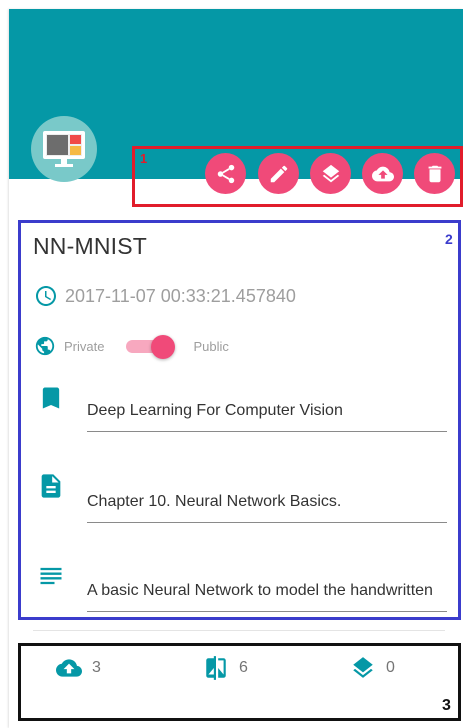  Describe the element at coordinates (144, 158) in the screenshot. I see `annotation-label-1: 1` at that location.